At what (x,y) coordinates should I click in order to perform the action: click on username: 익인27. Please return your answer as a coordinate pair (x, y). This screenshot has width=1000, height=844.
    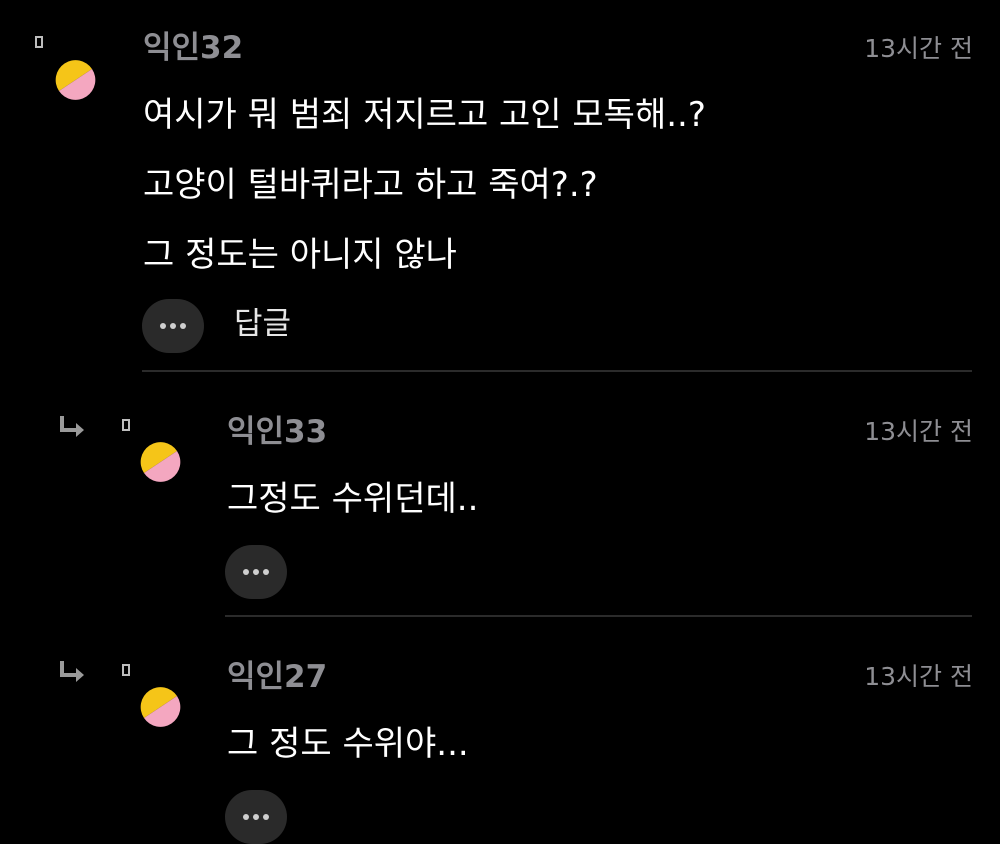
    Looking at the image, I should click on (277, 677).